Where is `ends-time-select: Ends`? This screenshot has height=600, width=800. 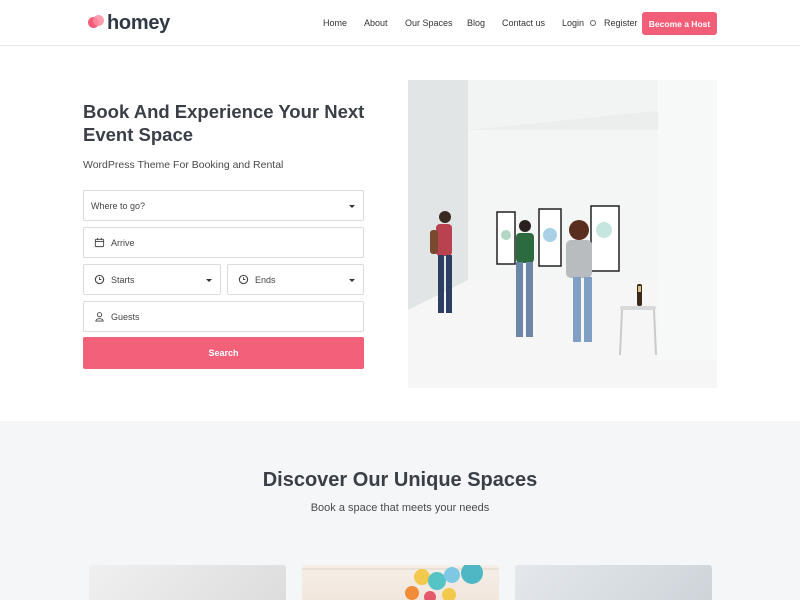 ends-time-select: Ends is located at coordinates (295, 279).